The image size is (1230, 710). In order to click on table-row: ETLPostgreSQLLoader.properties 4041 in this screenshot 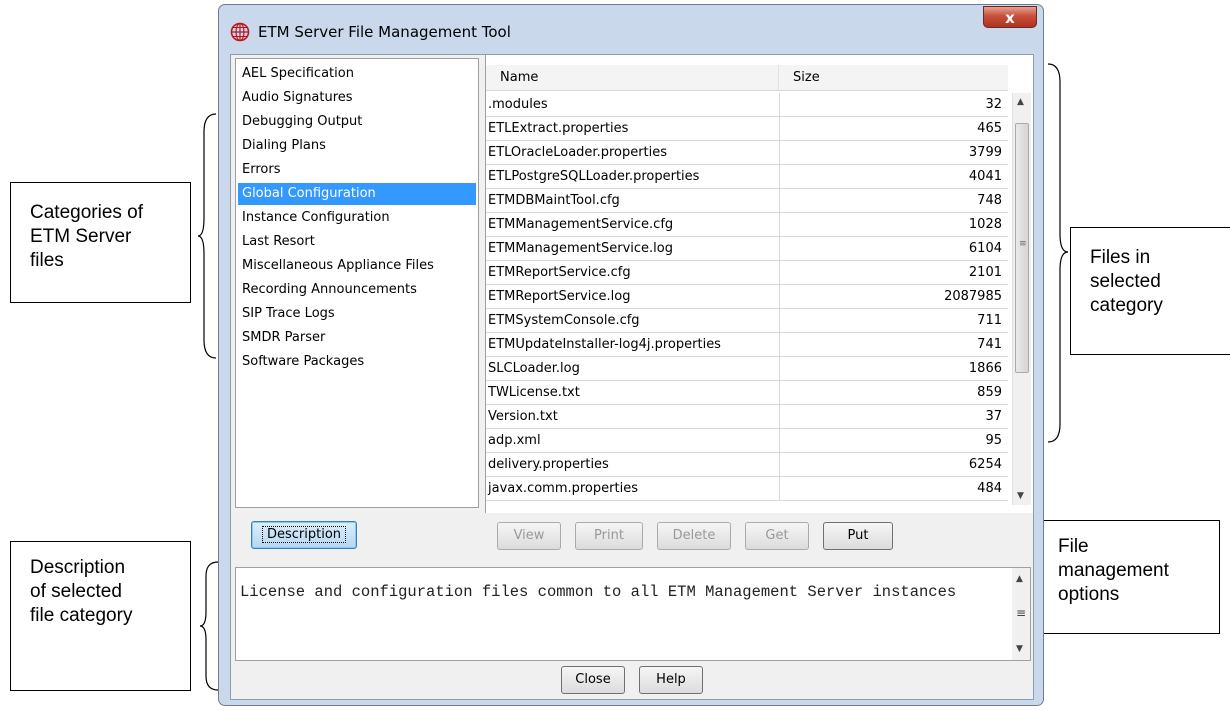, I will do `click(747, 177)`.